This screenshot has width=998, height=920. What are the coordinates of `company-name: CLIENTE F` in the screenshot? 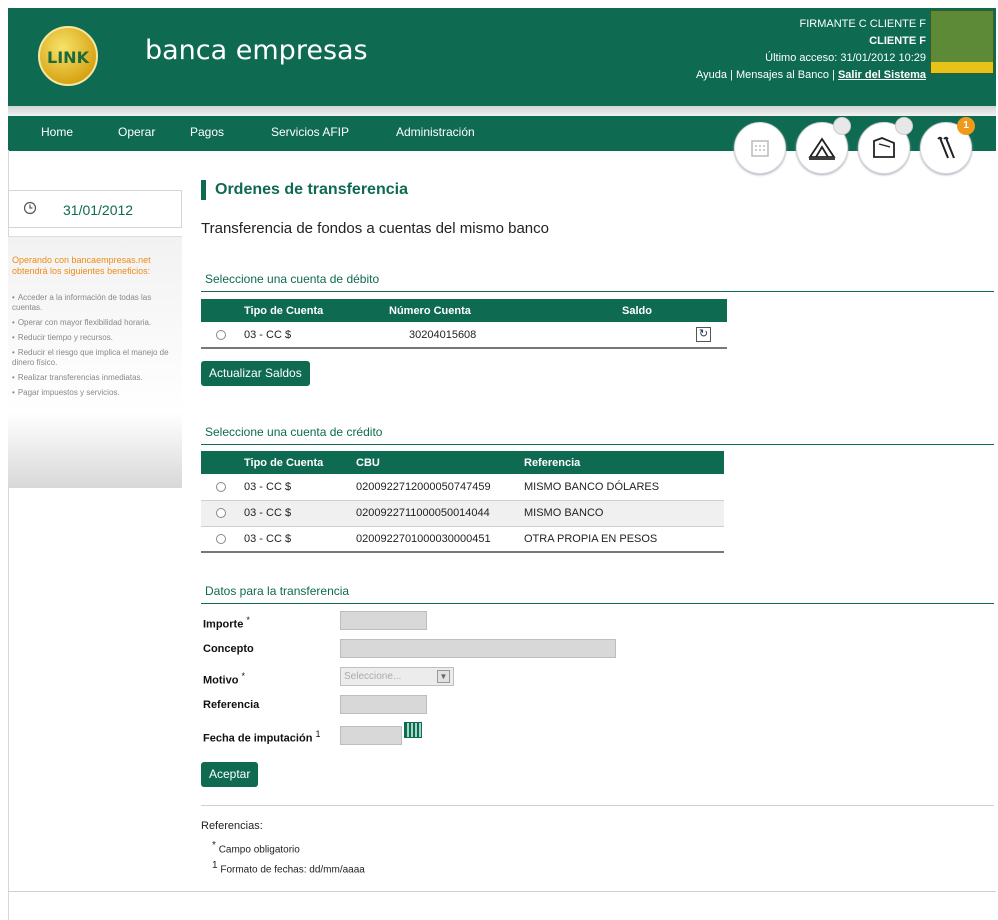 It's located at (897, 41).